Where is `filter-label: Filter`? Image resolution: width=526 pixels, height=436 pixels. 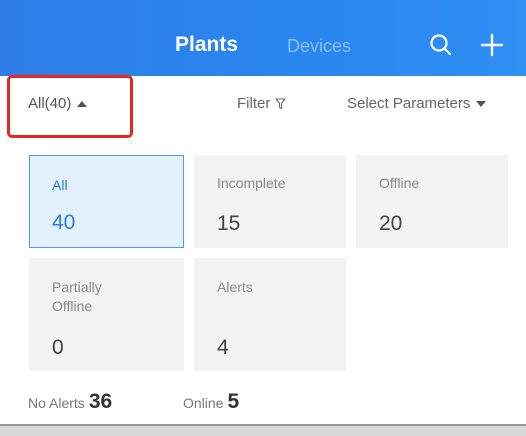
filter-label: Filter is located at coordinates (254, 103).